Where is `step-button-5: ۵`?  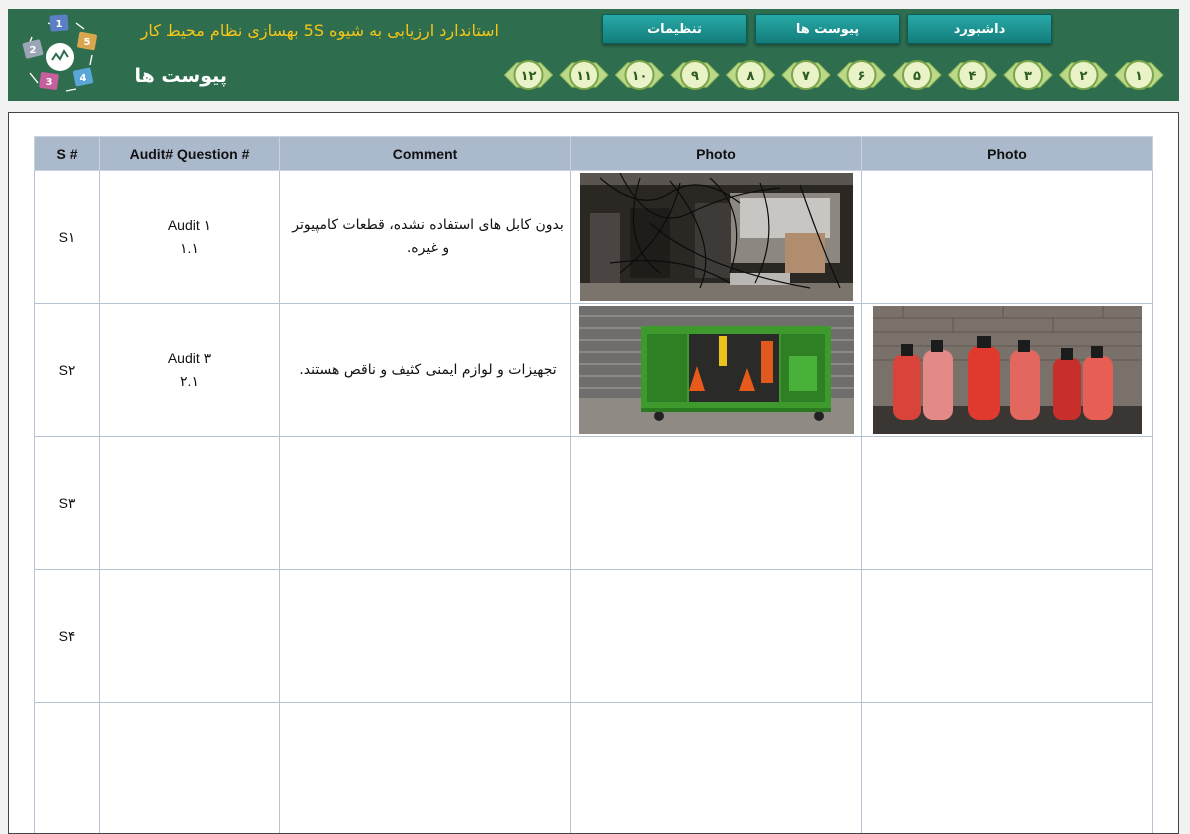 step-button-5: ۵ is located at coordinates (917, 75).